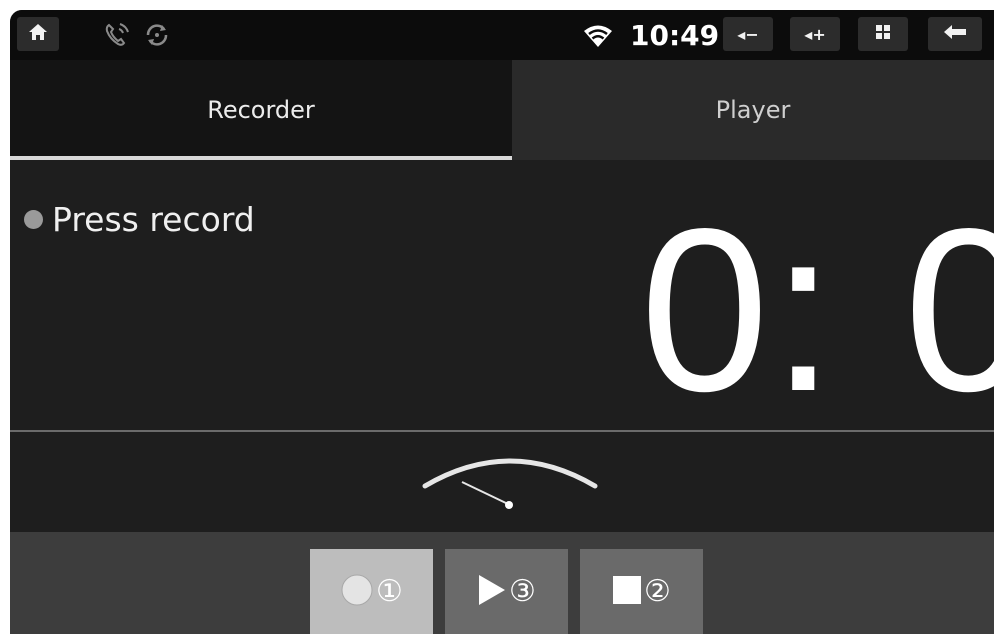 The image size is (994, 634). Describe the element at coordinates (153, 219) in the screenshot. I see `recording-status-text: Press record` at that location.